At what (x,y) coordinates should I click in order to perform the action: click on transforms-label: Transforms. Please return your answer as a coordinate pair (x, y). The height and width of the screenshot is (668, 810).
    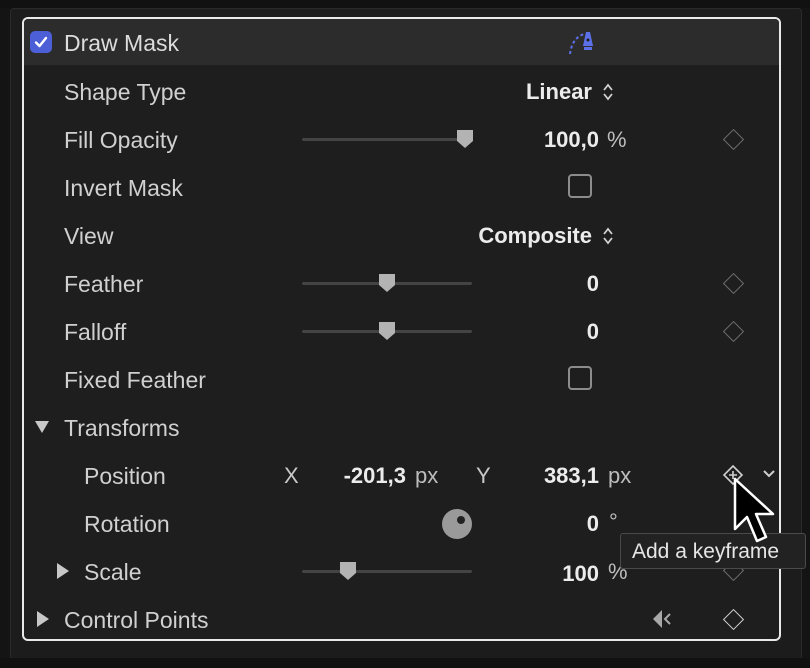
    Looking at the image, I should click on (122, 428).